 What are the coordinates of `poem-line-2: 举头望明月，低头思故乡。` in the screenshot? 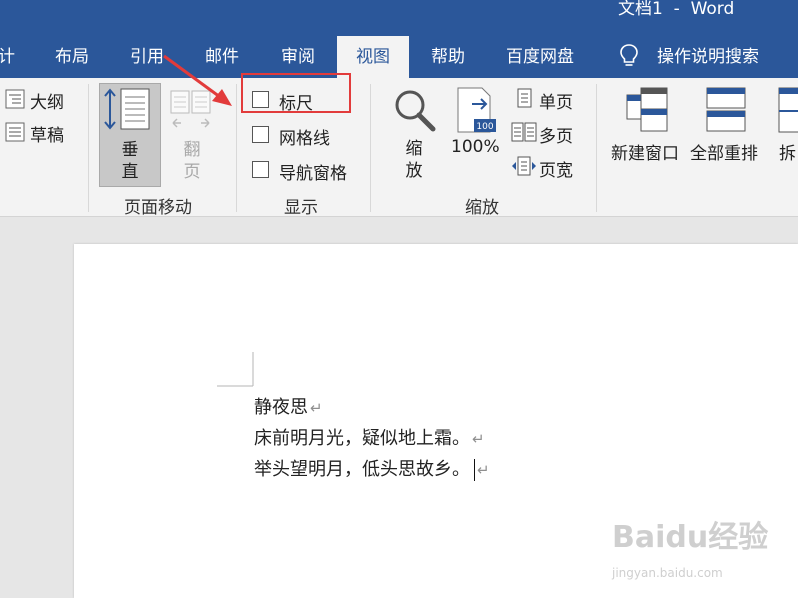 It's located at (362, 469).